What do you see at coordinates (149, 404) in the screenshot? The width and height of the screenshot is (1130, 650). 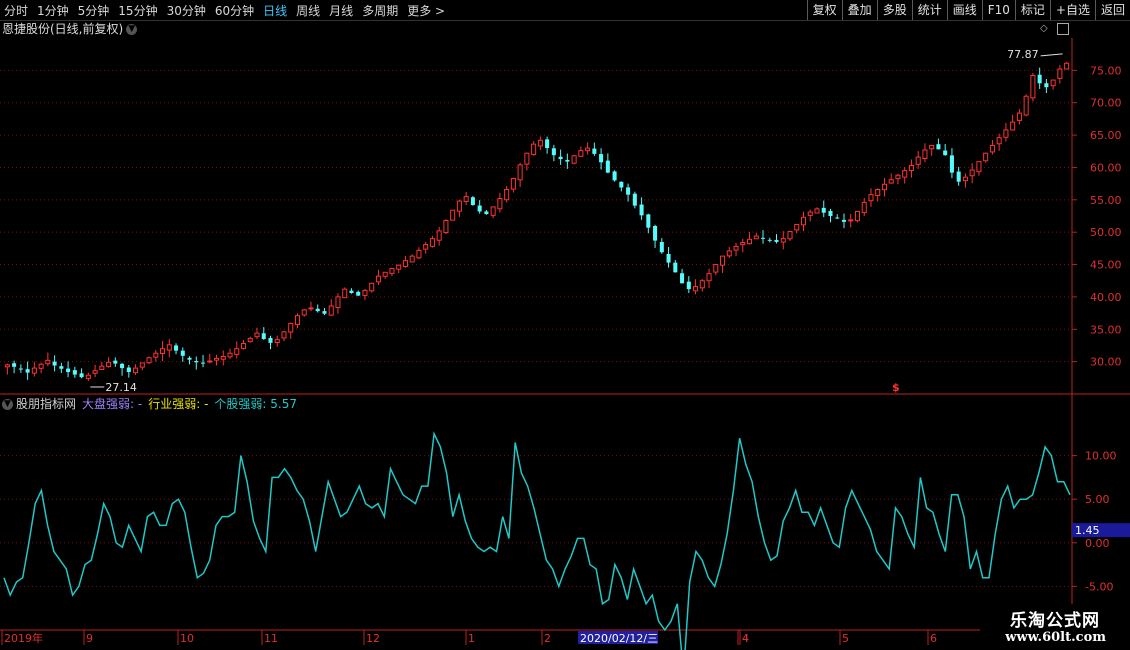 I see `indicator-header: ▼ 股朋指标网 大盘强弱: - 行业强弱: - 个股强弱: 5.57` at bounding box center [149, 404].